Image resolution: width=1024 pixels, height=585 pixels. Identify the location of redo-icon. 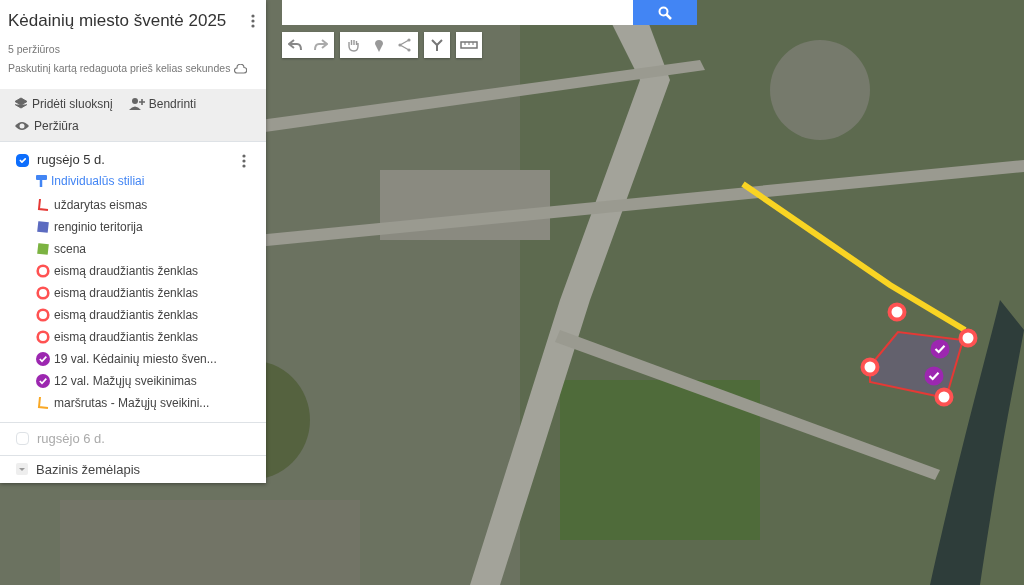
(321, 45).